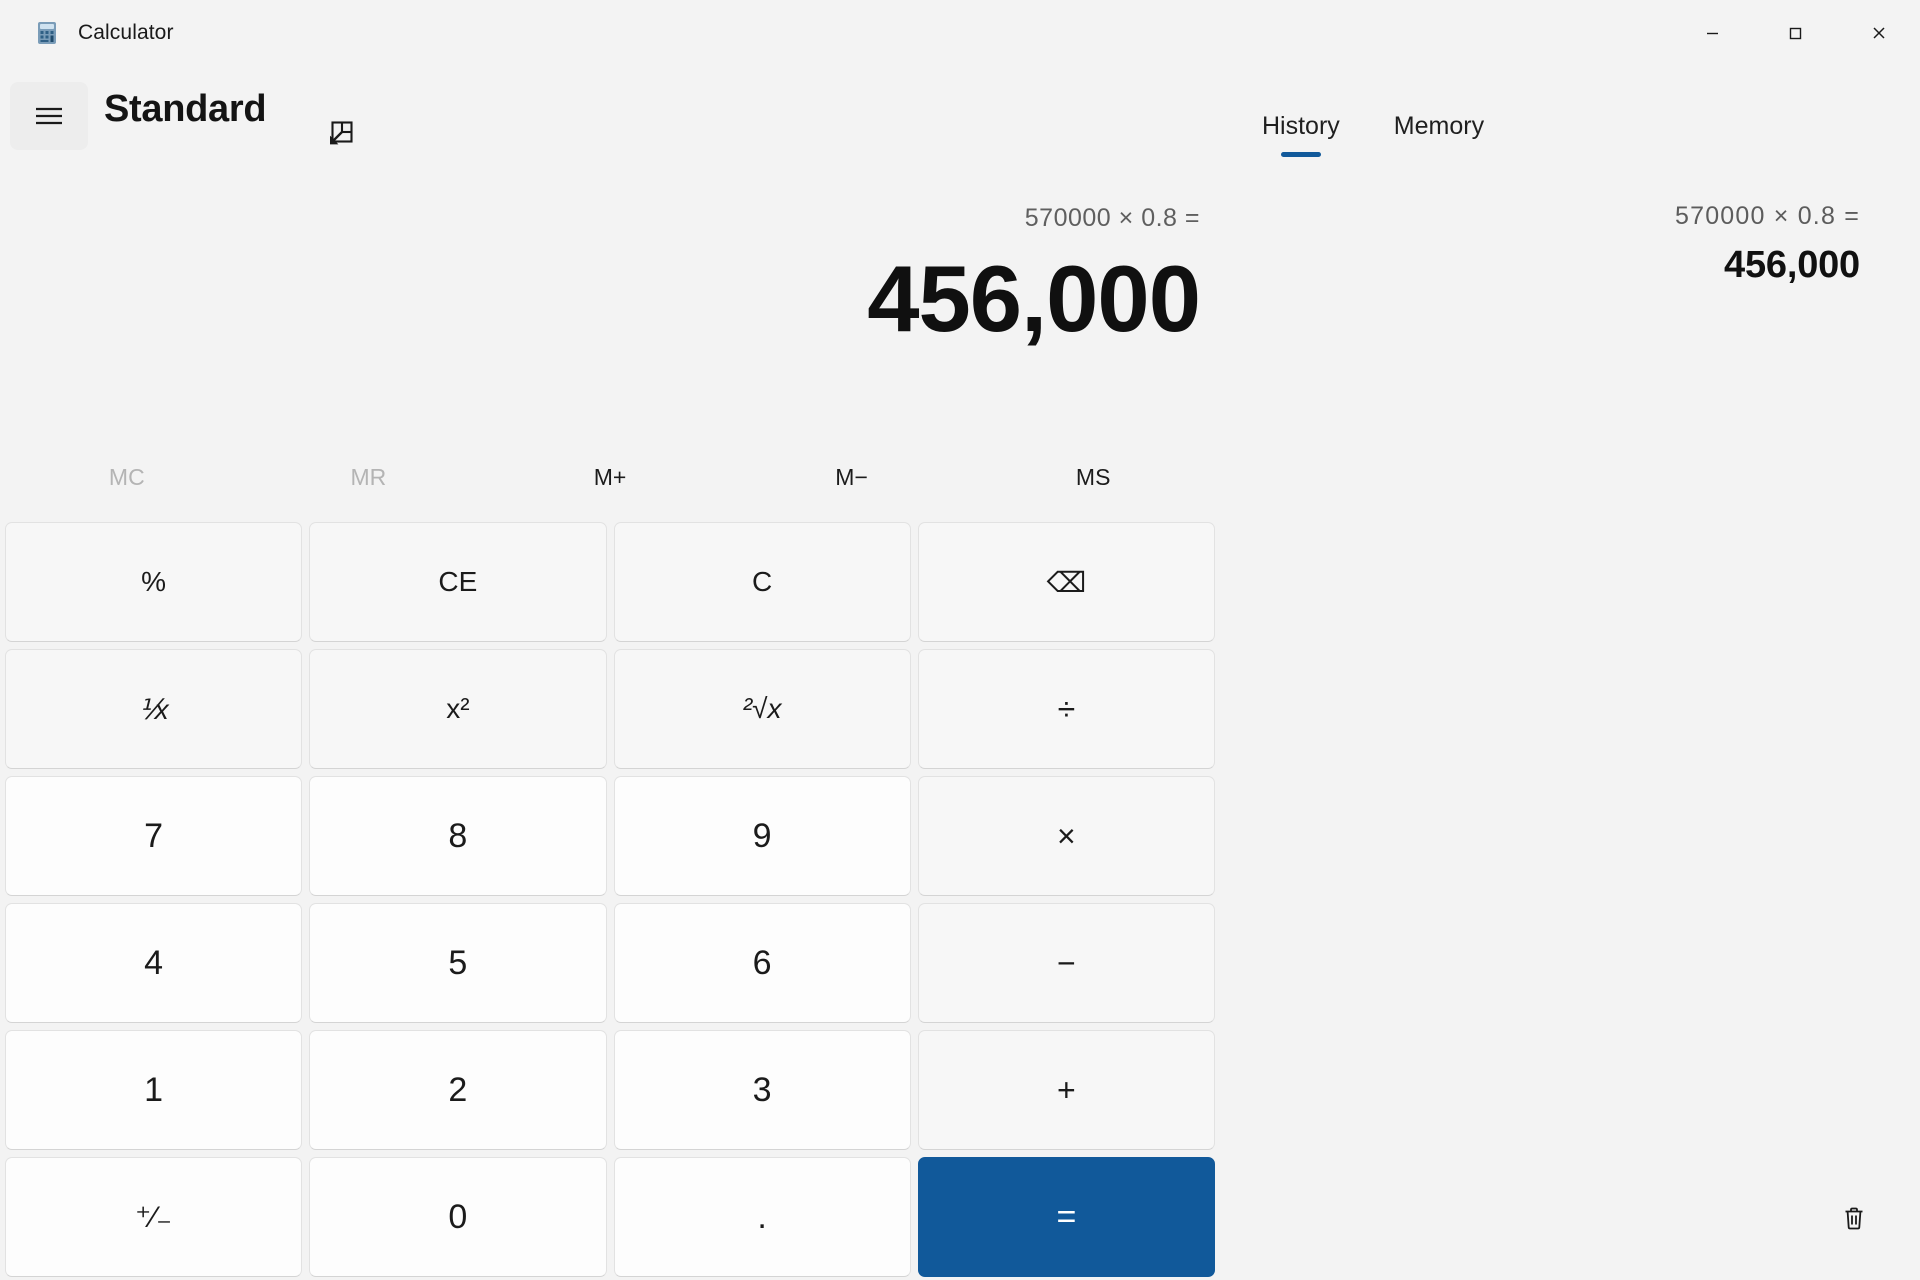 This screenshot has width=1920, height=1280. What do you see at coordinates (185, 109) in the screenshot?
I see `page-title: Standard` at bounding box center [185, 109].